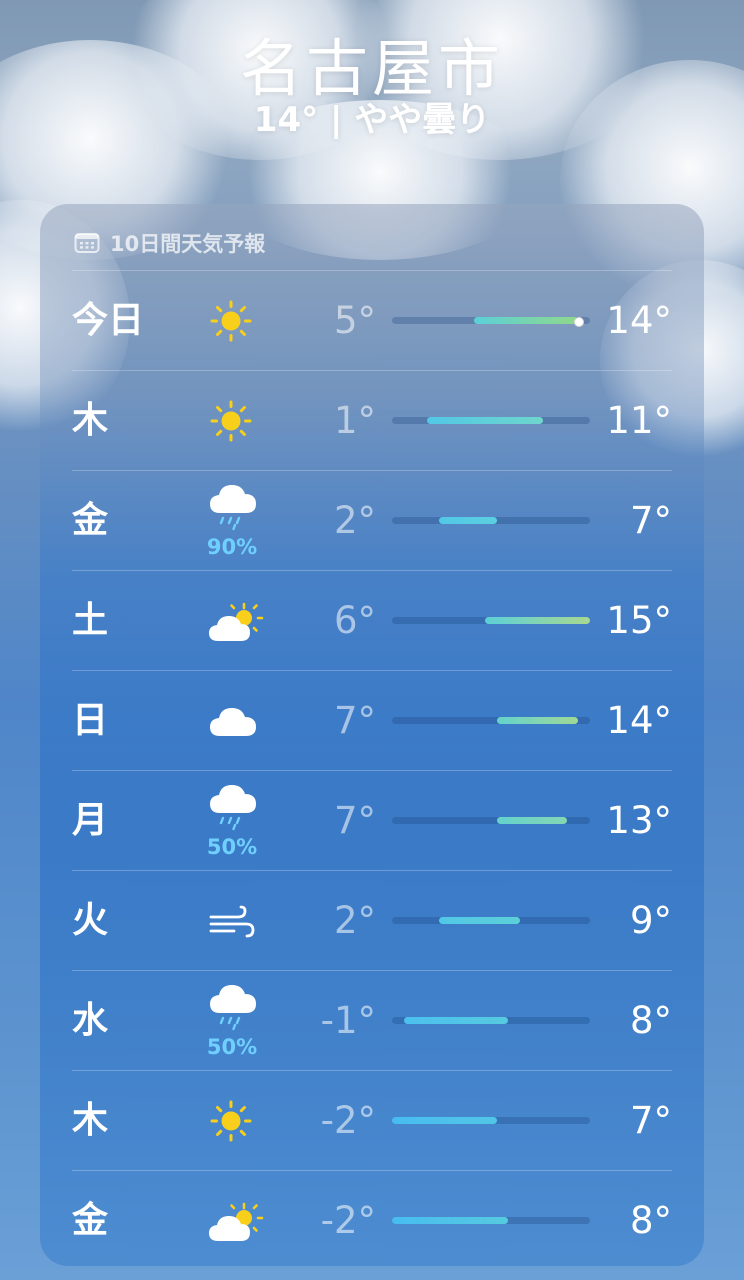 Image resolution: width=744 pixels, height=1280 pixels. I want to click on forecast-row: 火 2° 9°, so click(372, 920).